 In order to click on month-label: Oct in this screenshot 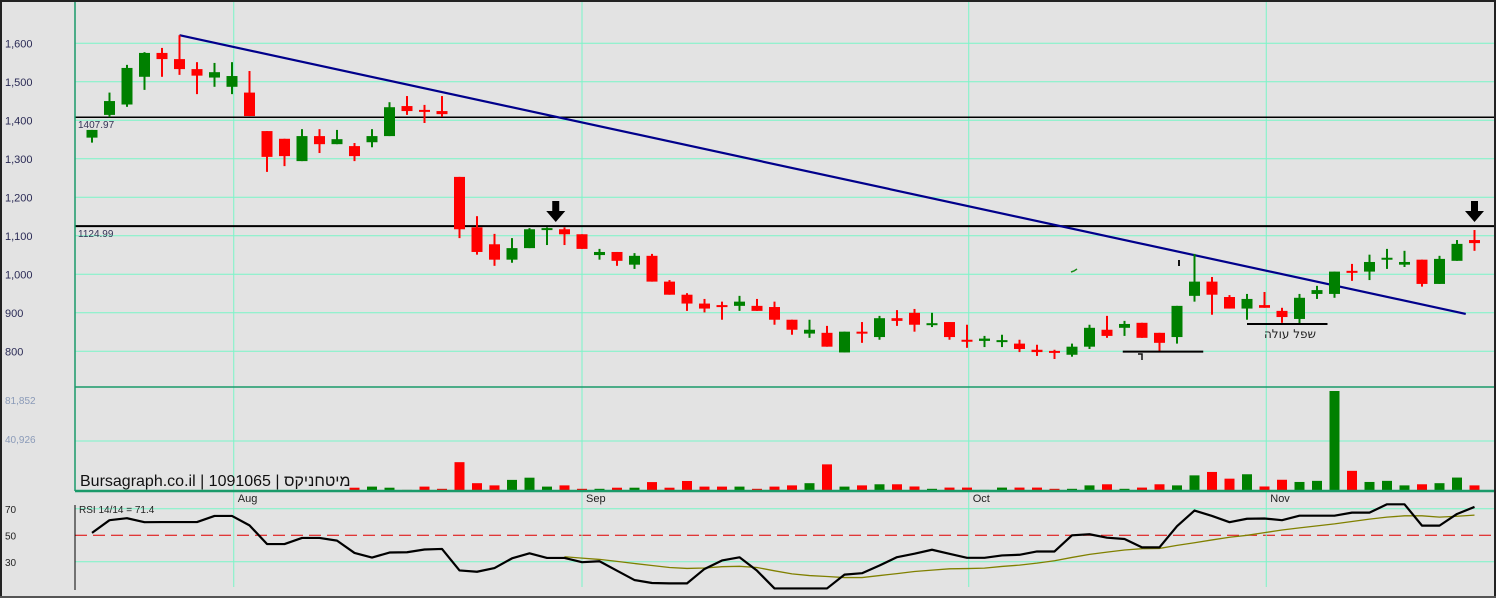, I will do `click(981, 499)`.